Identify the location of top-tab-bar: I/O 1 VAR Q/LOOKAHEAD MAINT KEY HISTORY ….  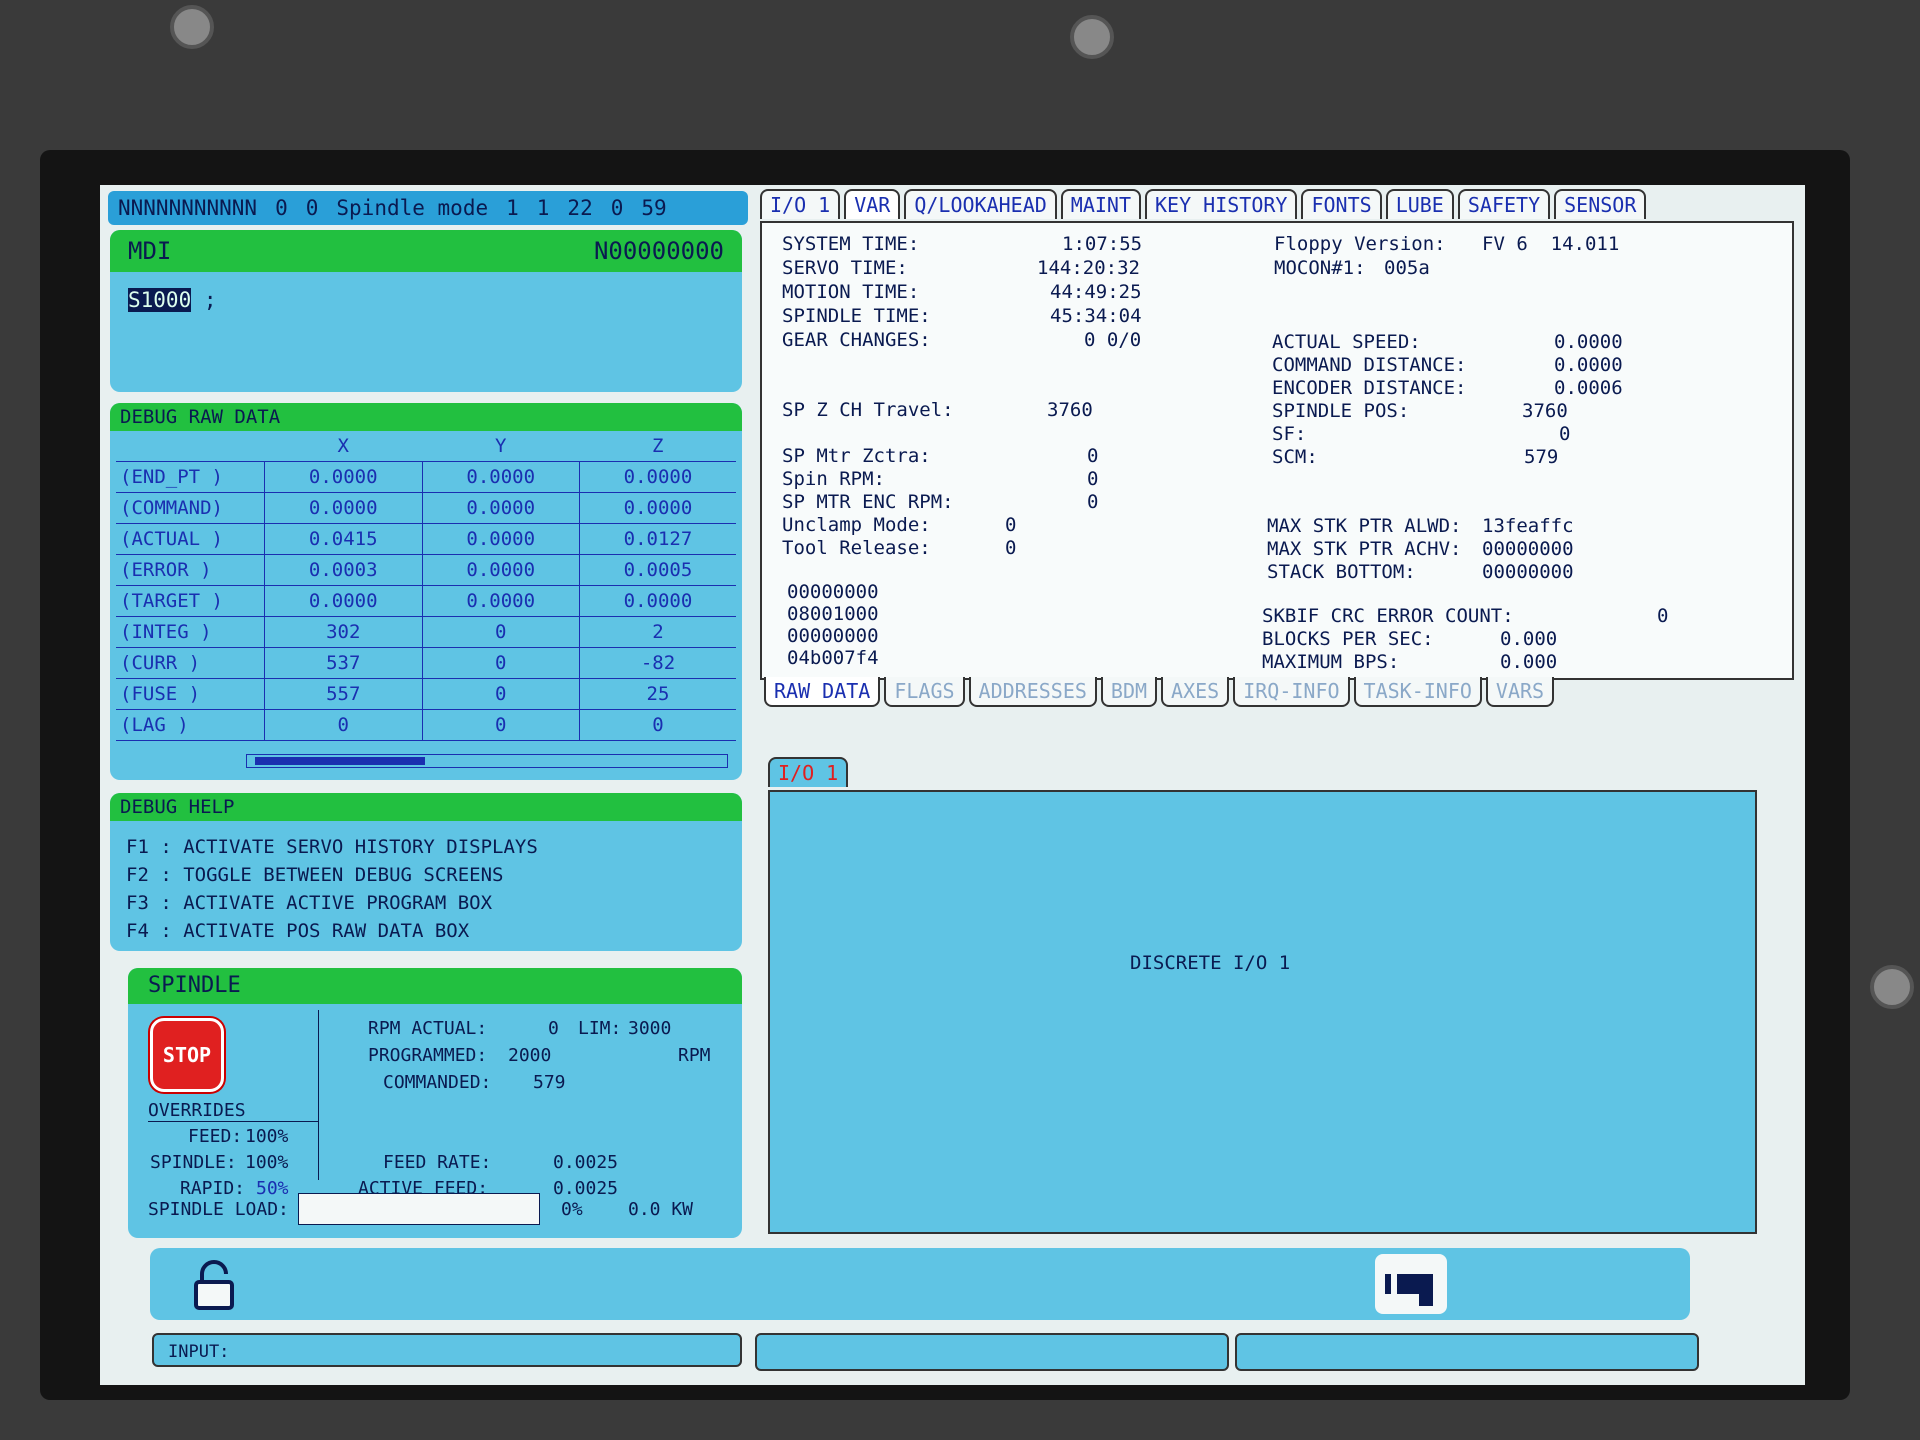
(1203, 204).